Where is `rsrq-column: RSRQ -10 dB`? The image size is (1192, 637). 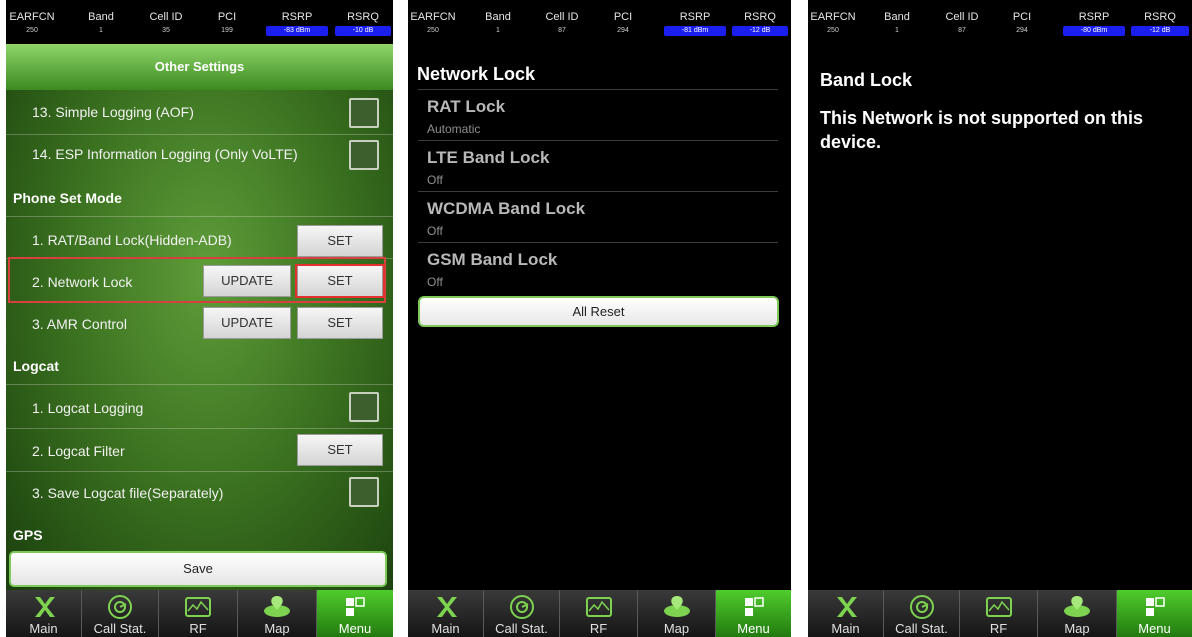
rsrq-column: RSRQ -10 dB is located at coordinates (363, 22).